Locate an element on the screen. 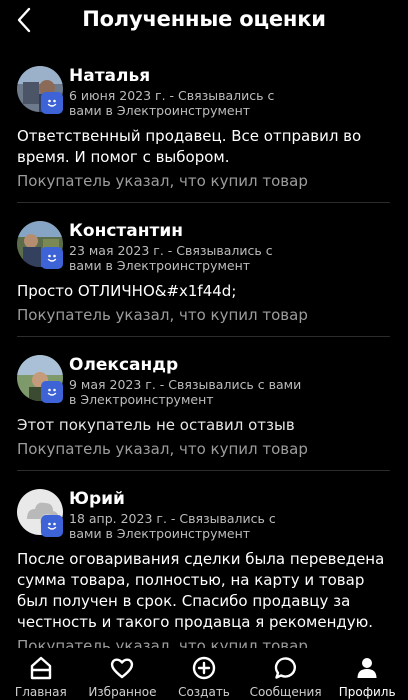 This screenshot has width=408, height=700. nav-label: Сообщения is located at coordinates (285, 692).